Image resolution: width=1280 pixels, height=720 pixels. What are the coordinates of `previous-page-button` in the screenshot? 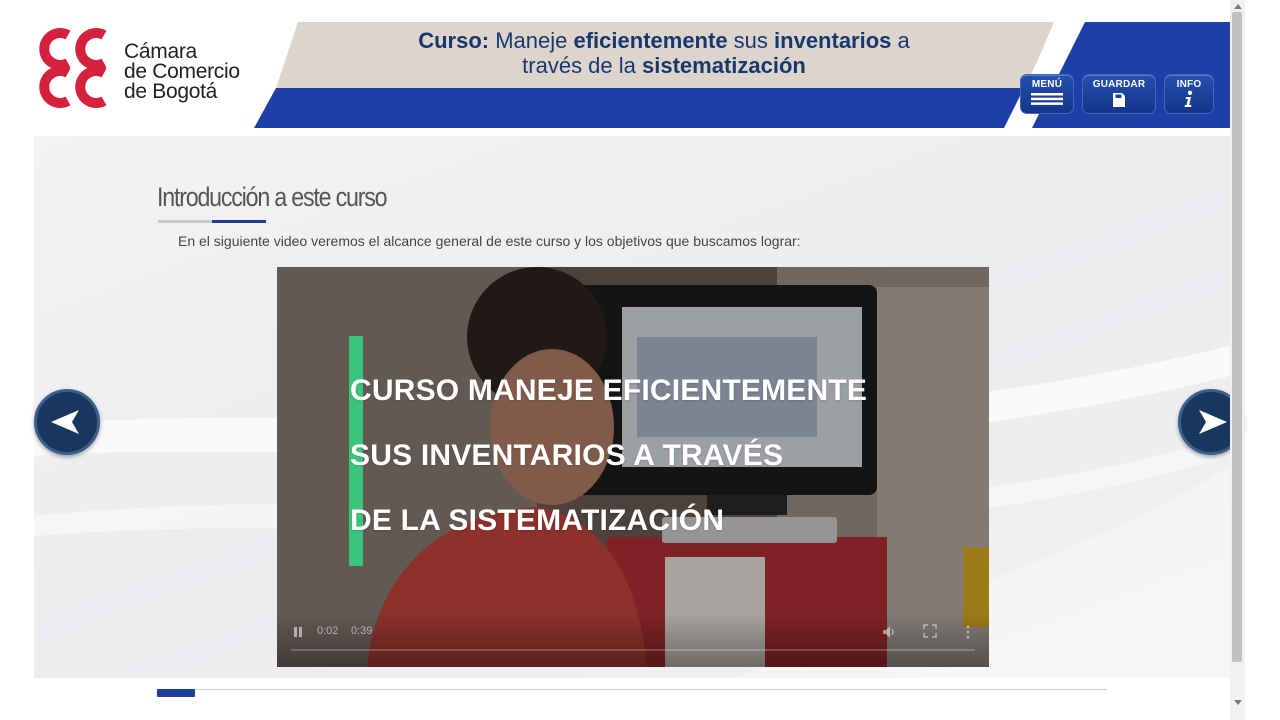 It's located at (67, 422).